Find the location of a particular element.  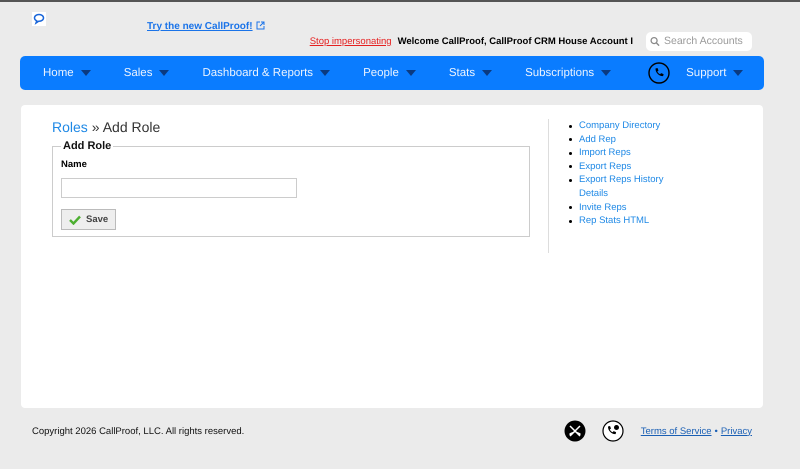

sidebar-link: Export Reps History Details is located at coordinates (629, 187).